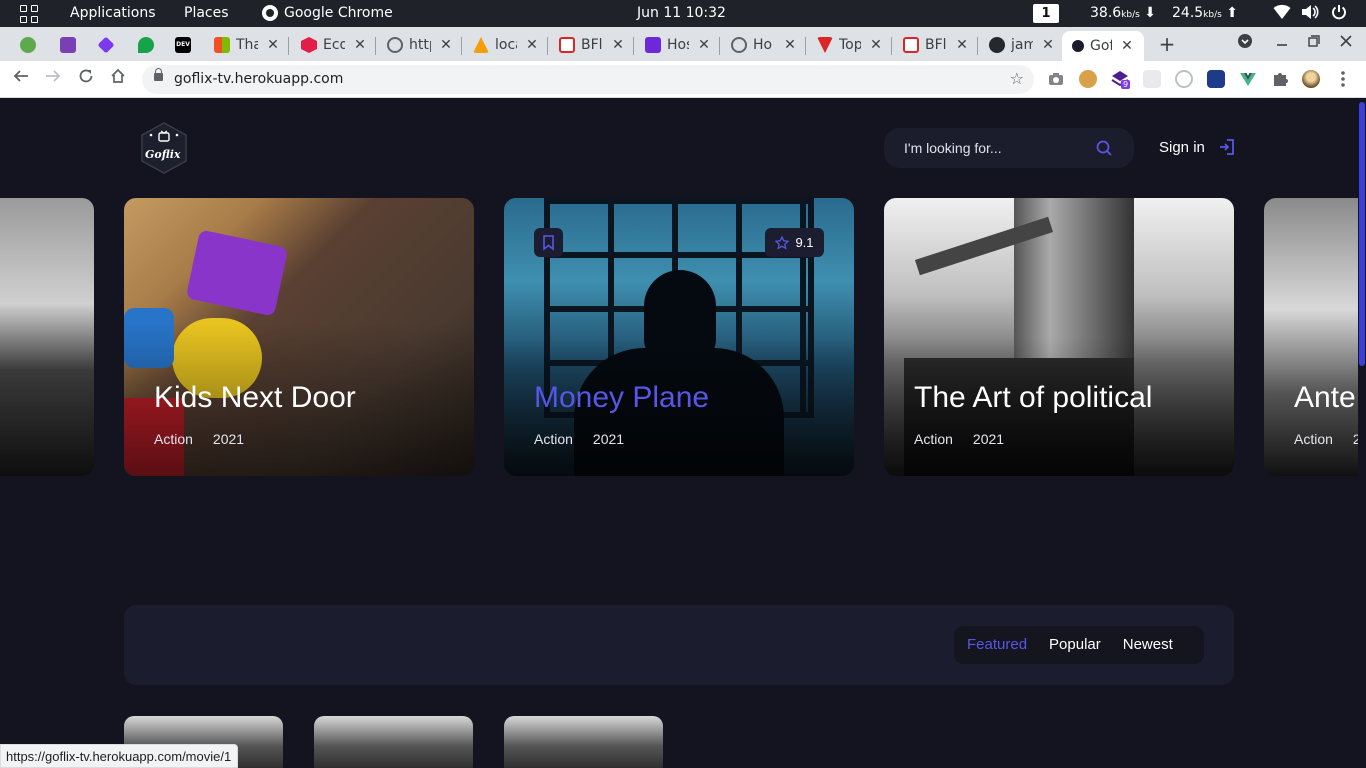 This screenshot has width=1366, height=768. What do you see at coordinates (1167, 44) in the screenshot?
I see `new-tab-button: +` at bounding box center [1167, 44].